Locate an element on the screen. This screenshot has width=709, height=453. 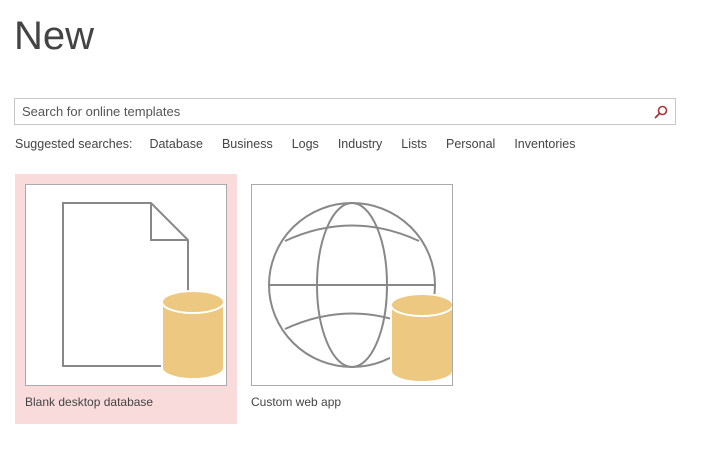
suggested-search-personal: Personal is located at coordinates (470, 144).